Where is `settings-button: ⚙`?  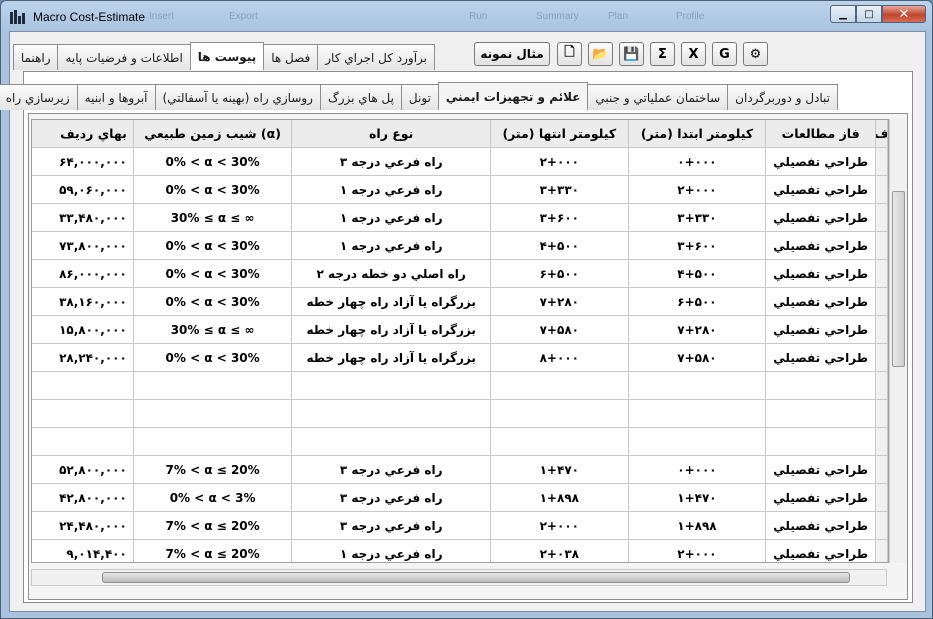 settings-button: ⚙ is located at coordinates (755, 54).